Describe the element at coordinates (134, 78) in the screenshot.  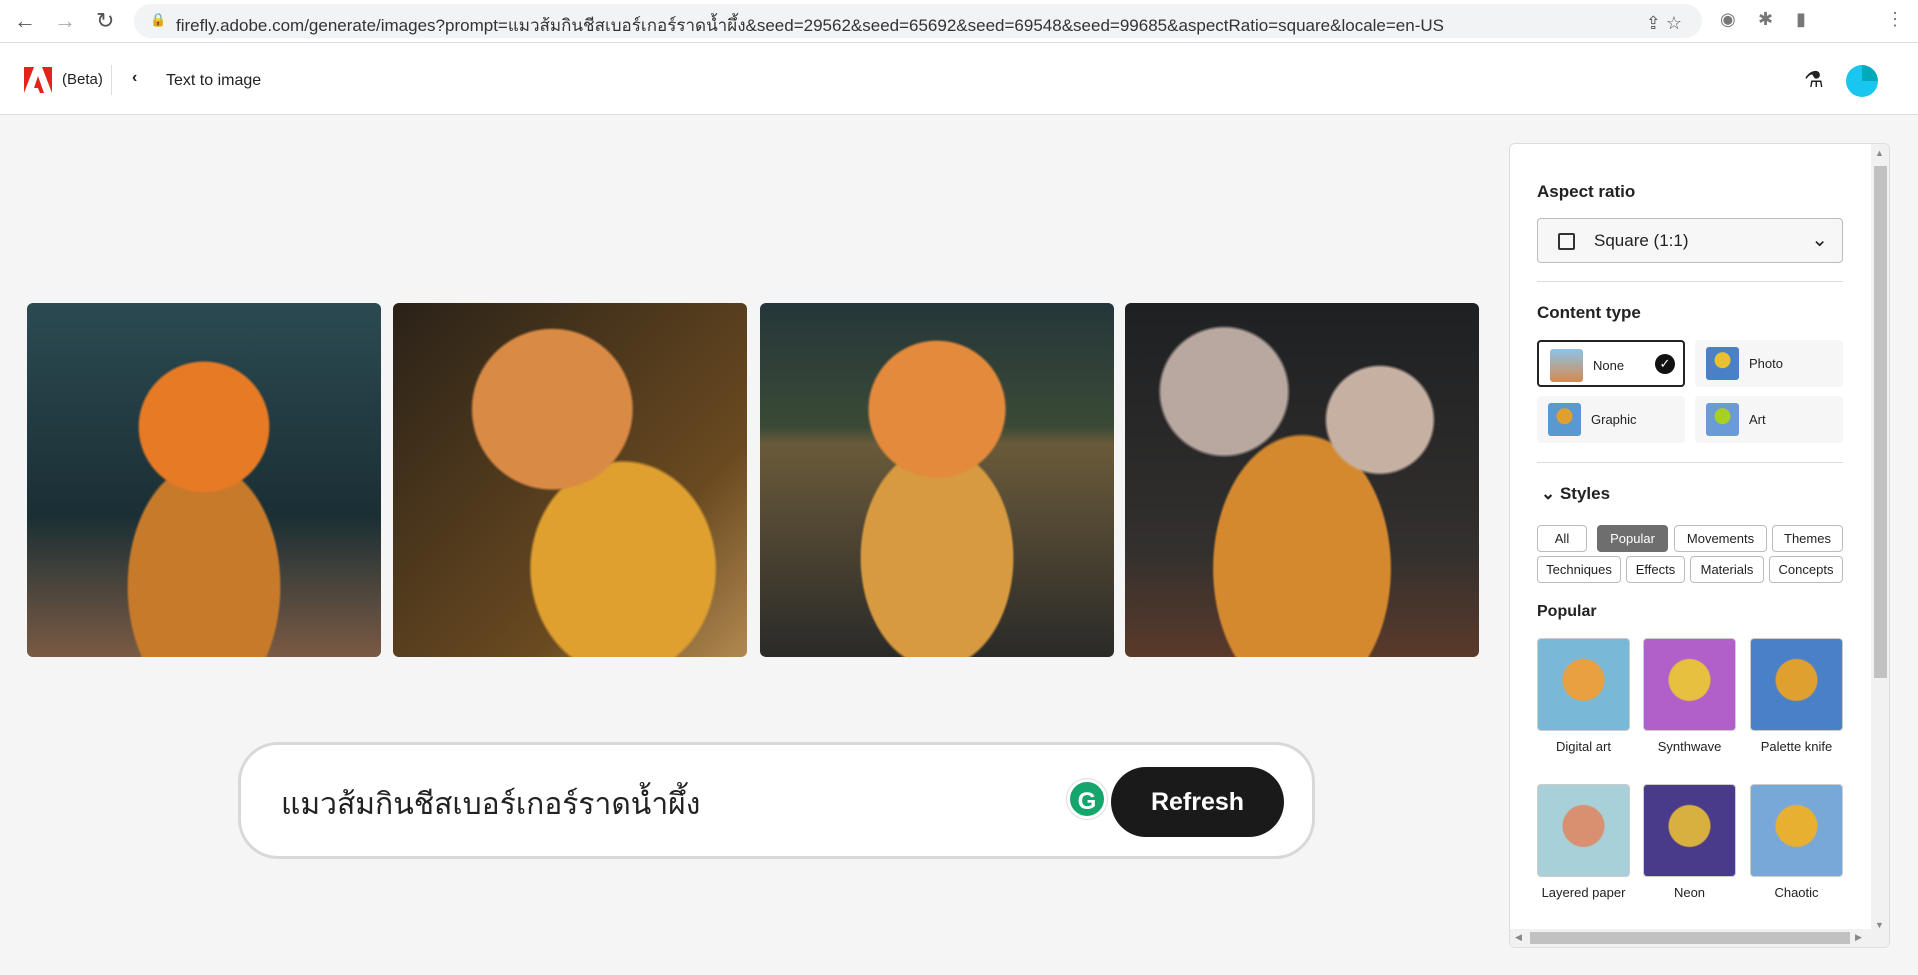
I see `back-chevron-icon: ‹` at that location.